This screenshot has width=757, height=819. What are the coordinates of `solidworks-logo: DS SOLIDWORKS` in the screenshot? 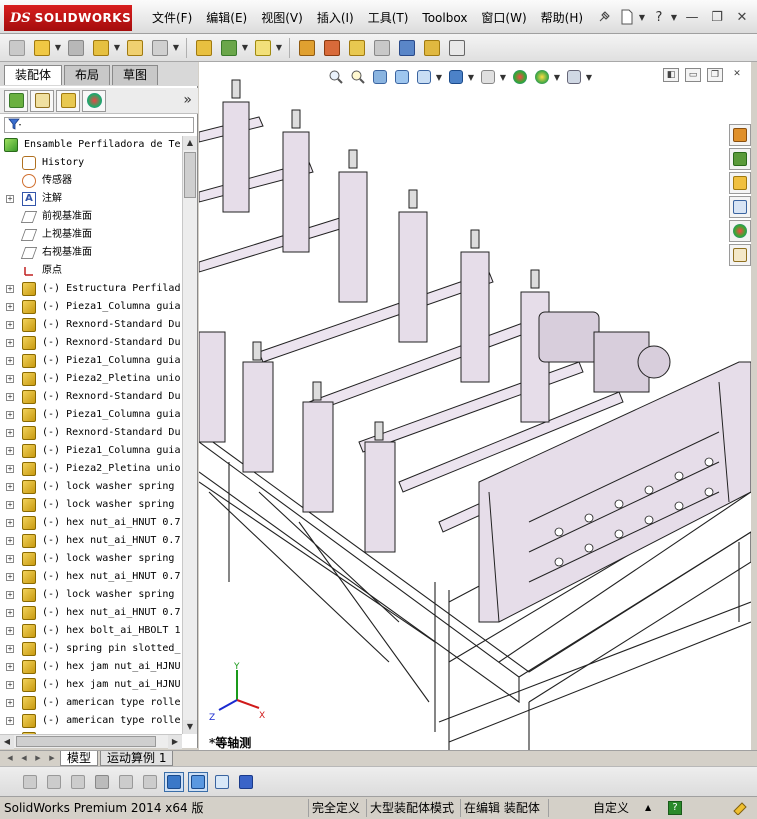 It's located at (68, 18).